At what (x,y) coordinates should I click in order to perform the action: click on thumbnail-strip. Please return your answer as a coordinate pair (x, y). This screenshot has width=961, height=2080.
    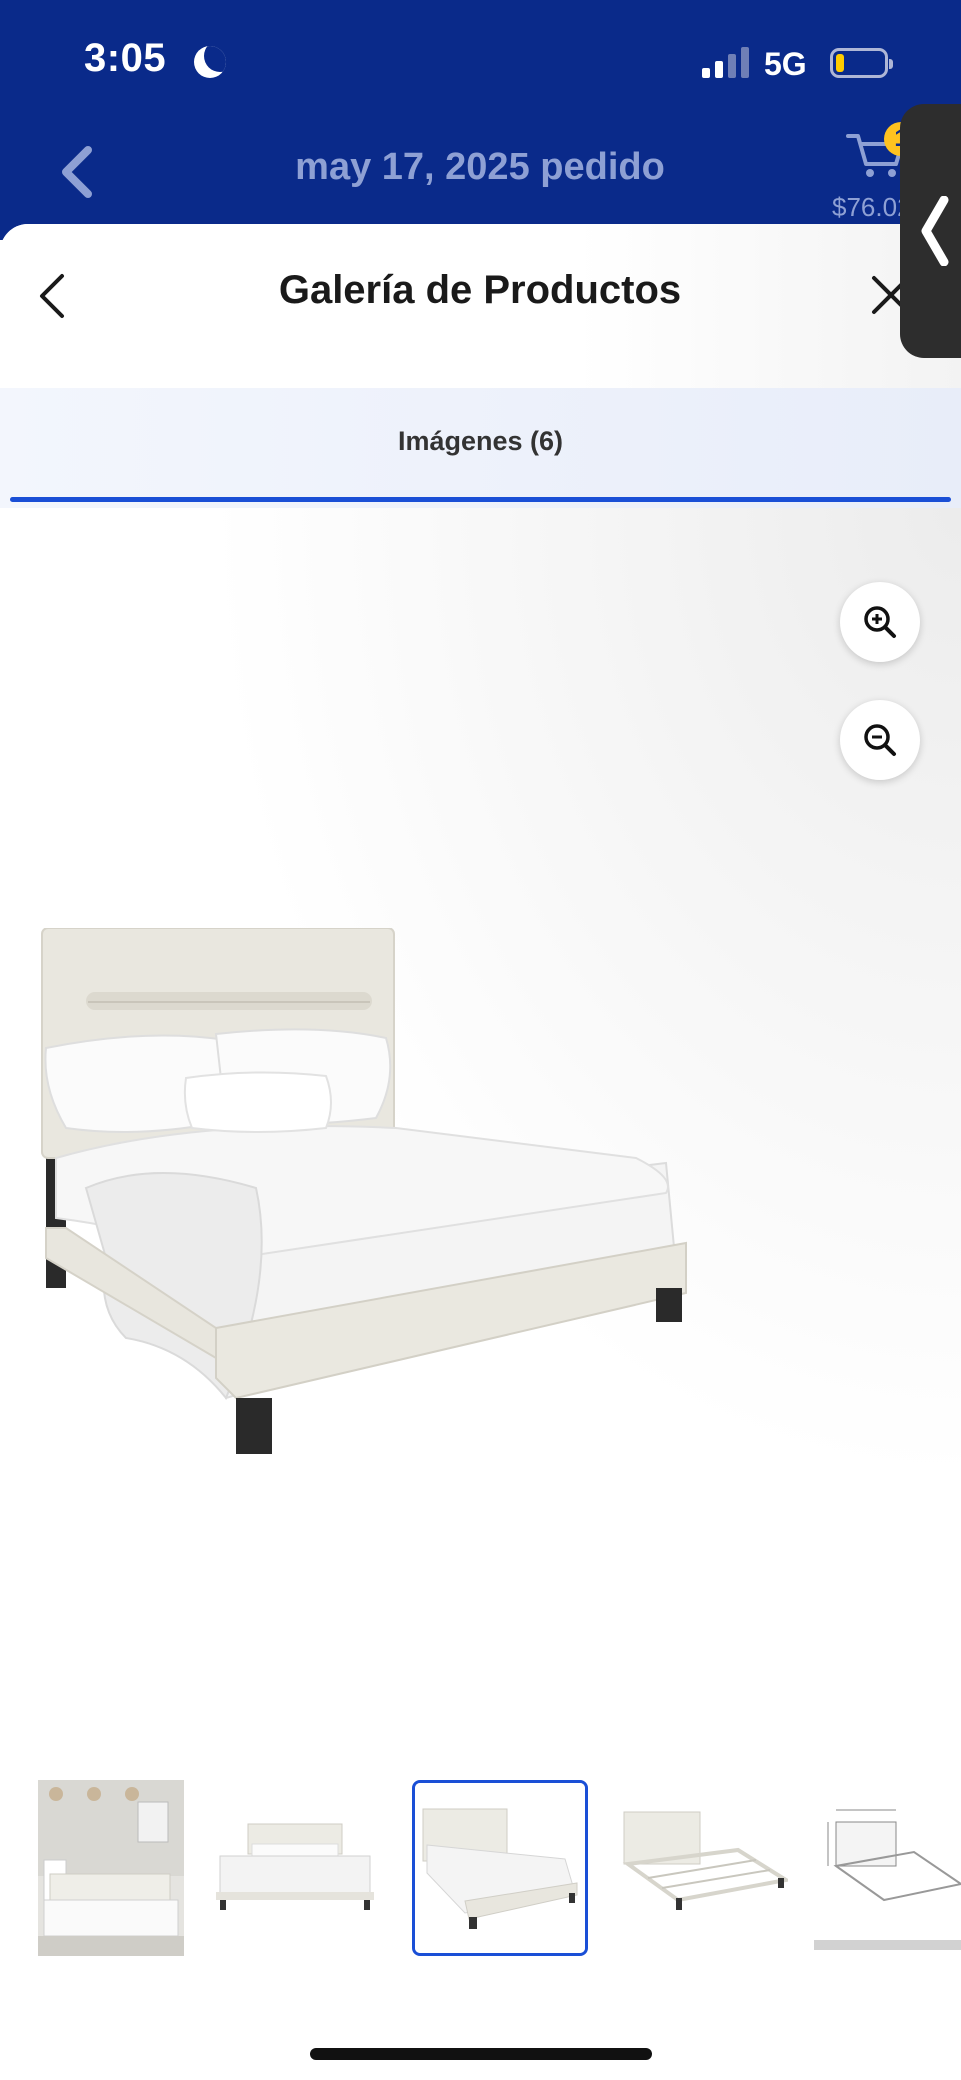
    Looking at the image, I should click on (480, 1882).